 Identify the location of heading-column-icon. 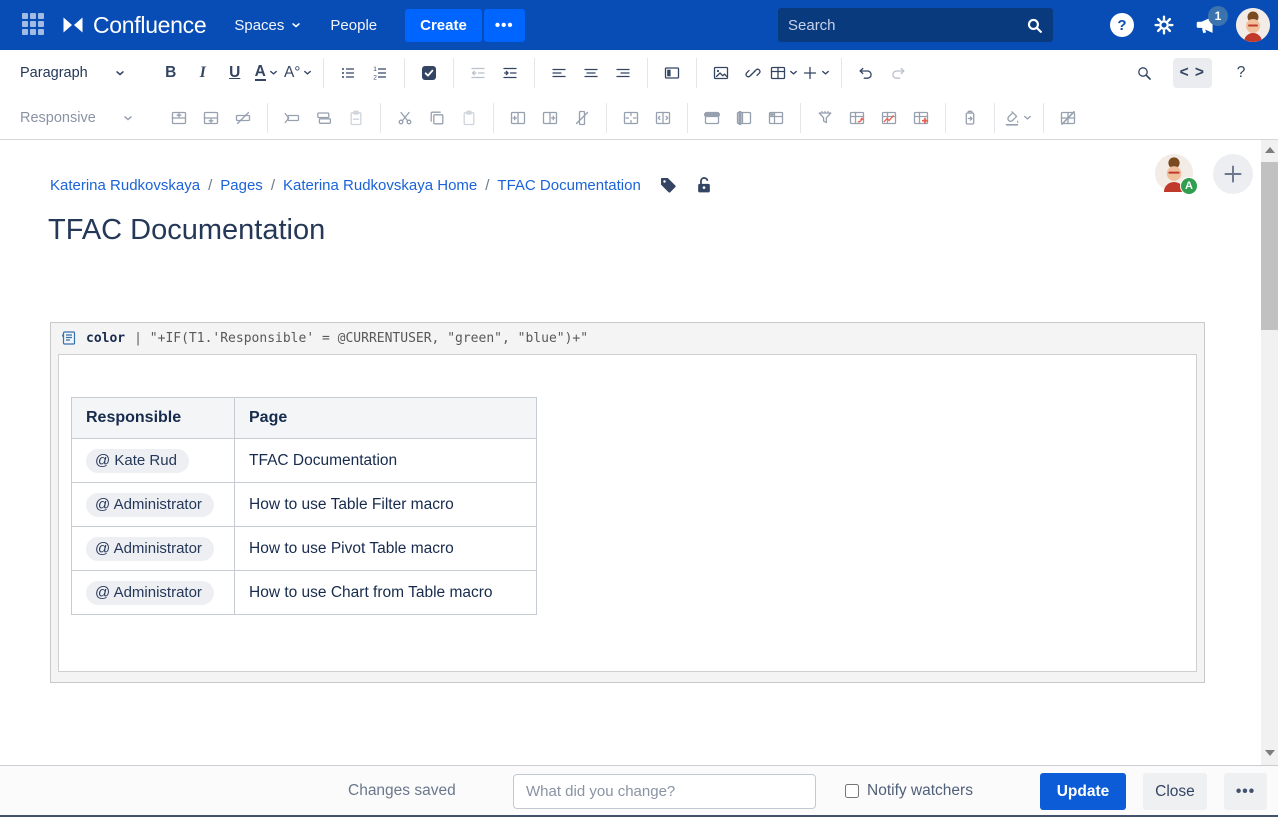
(744, 118).